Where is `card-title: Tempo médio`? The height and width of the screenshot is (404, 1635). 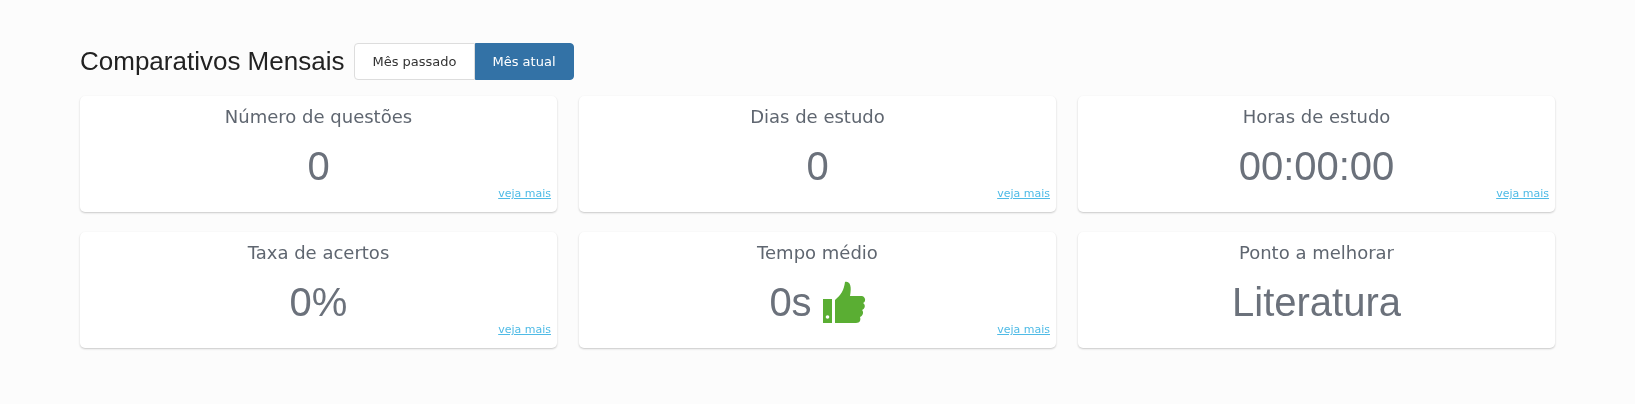 card-title: Tempo médio is located at coordinates (817, 252).